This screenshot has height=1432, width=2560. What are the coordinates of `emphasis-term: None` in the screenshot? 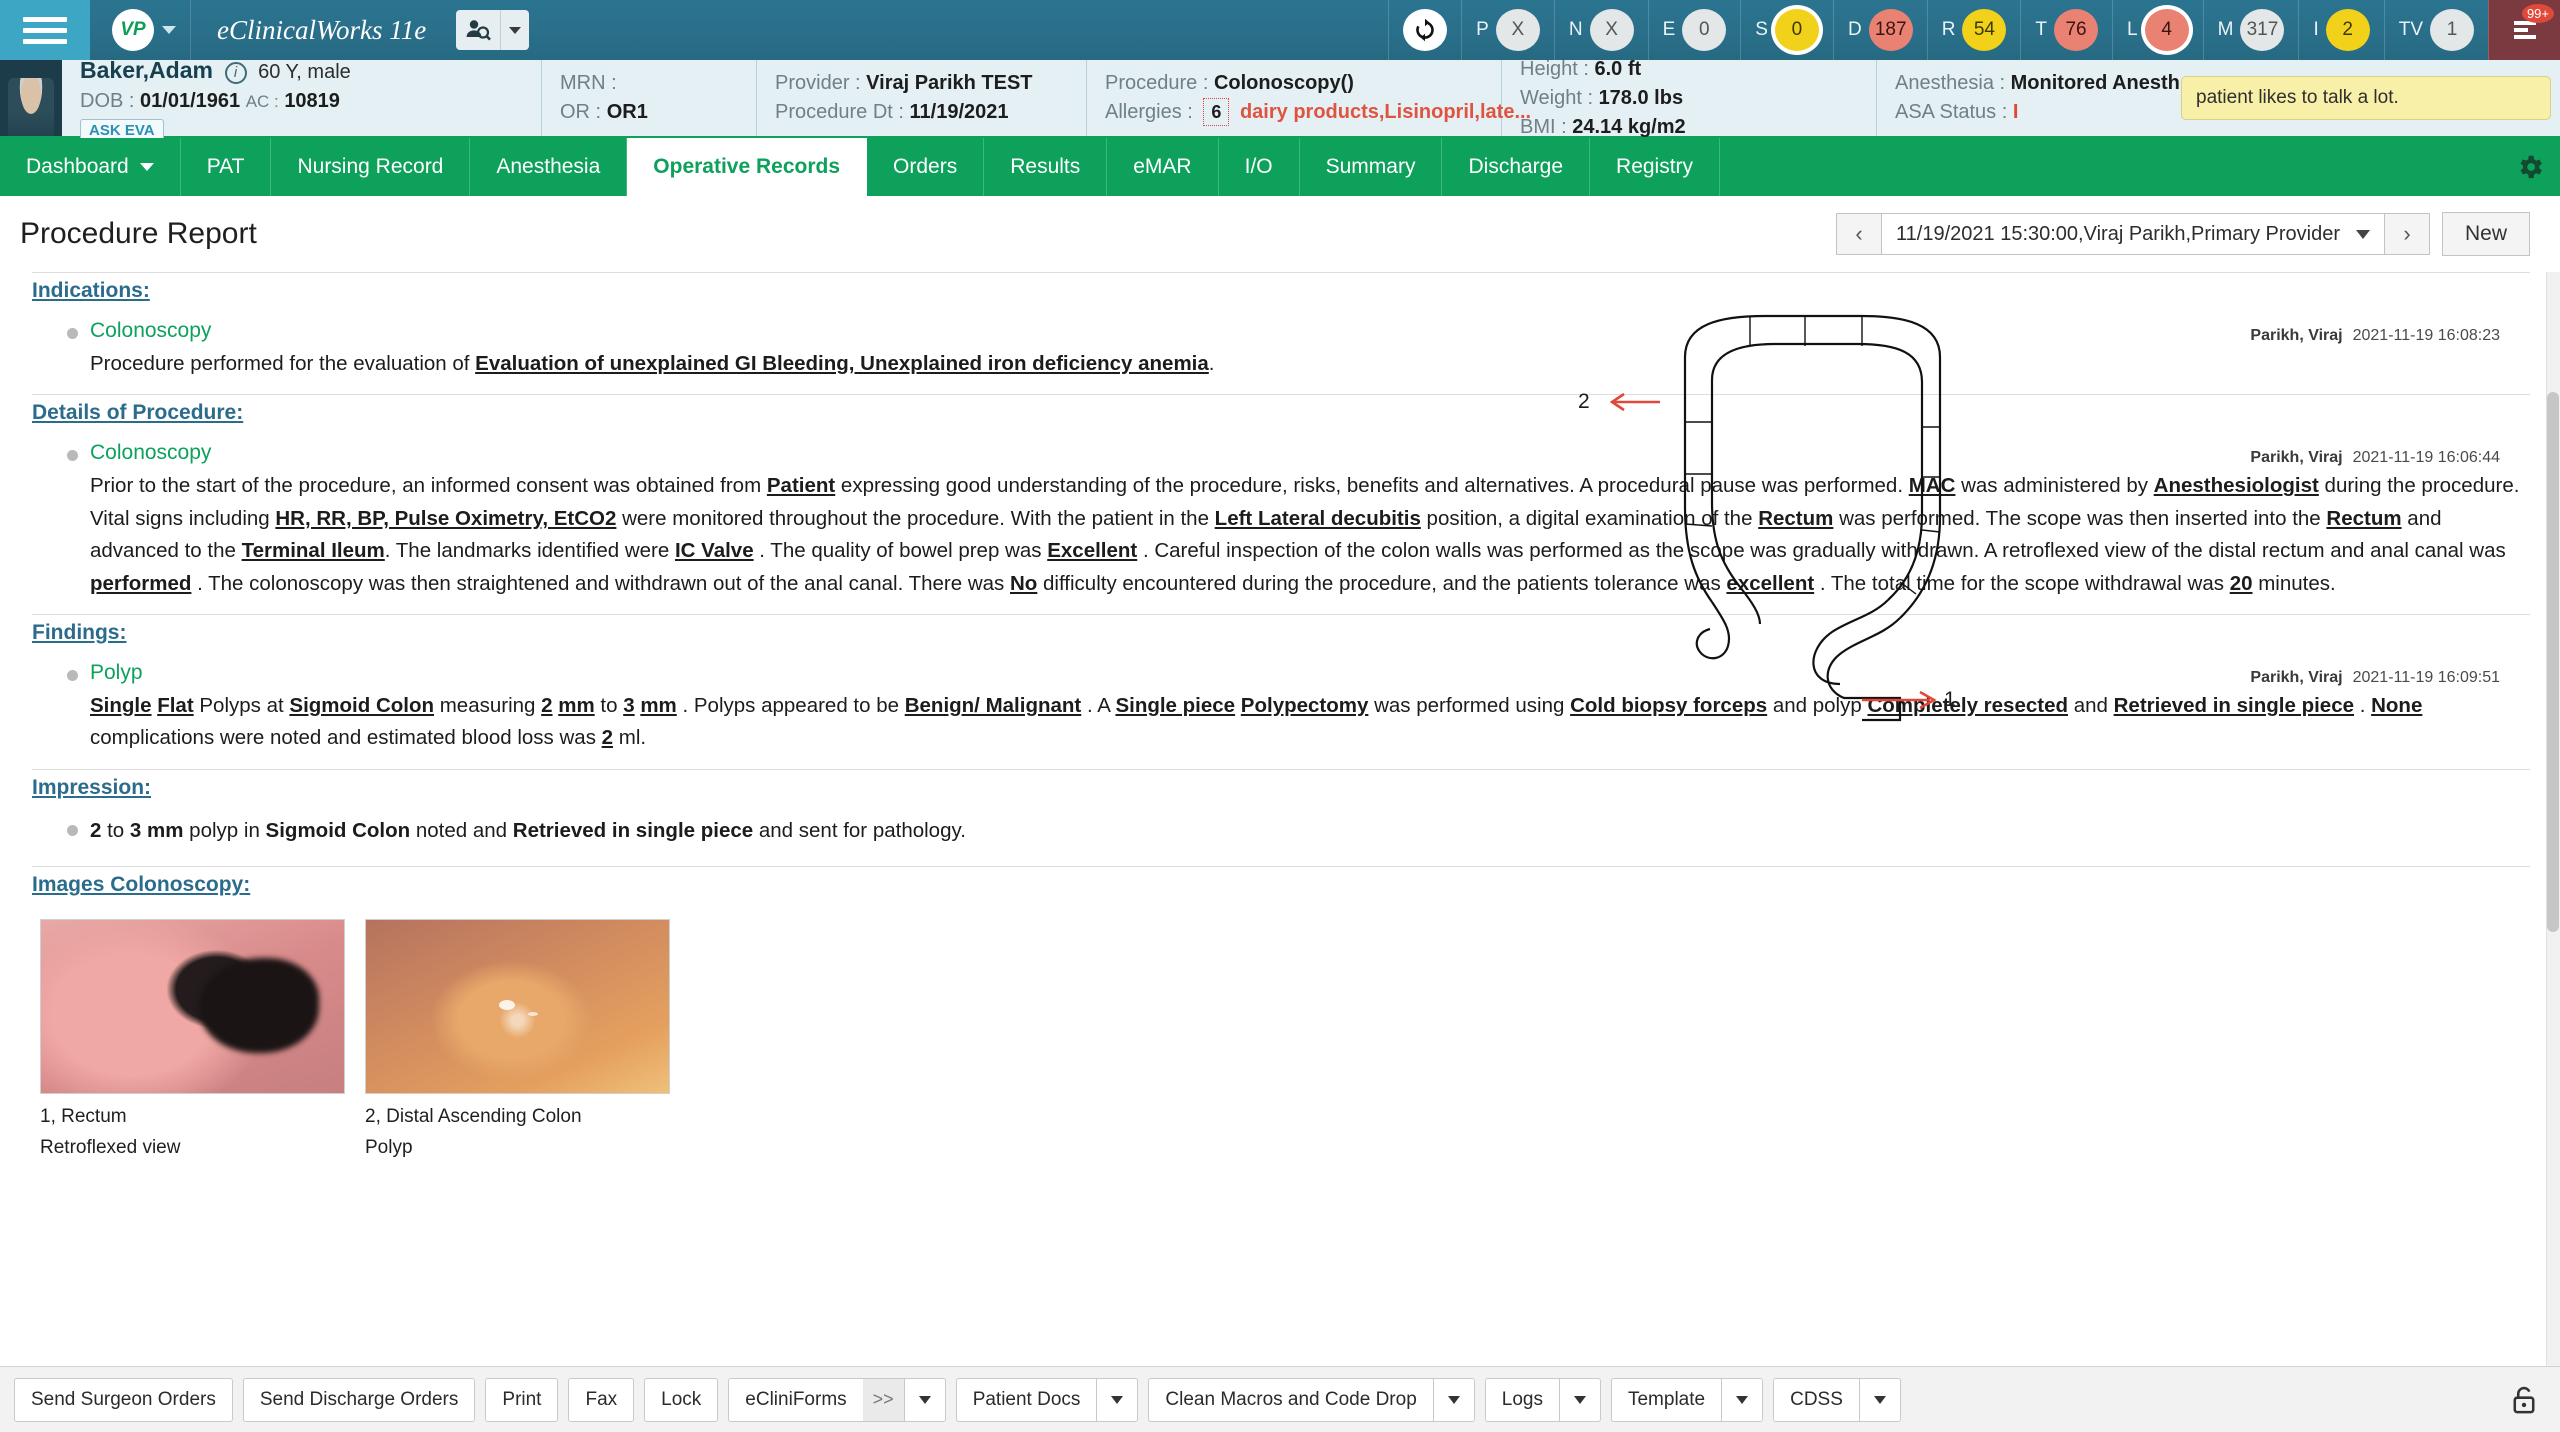 It's located at (2396, 705).